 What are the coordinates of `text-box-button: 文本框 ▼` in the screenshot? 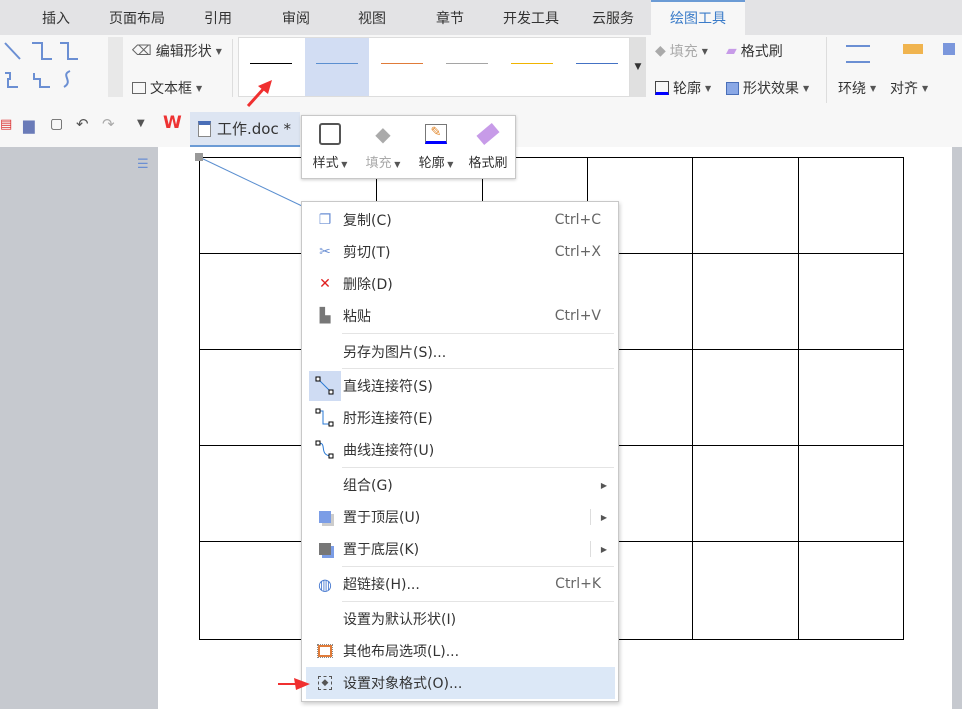 It's located at (167, 88).